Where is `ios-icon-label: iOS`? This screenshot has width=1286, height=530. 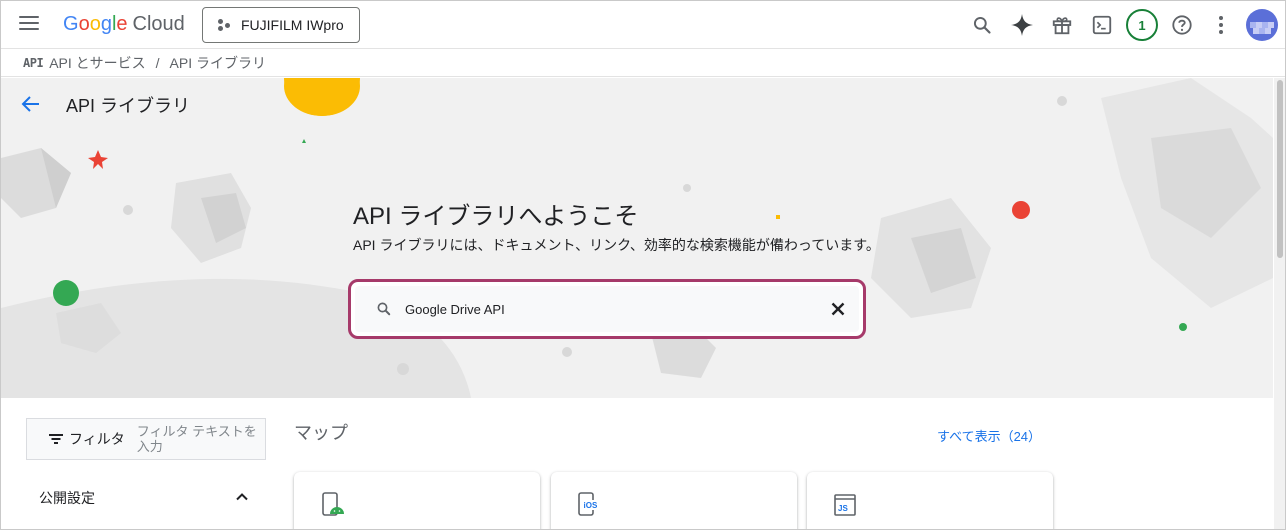
ios-icon-label: iOS is located at coordinates (591, 505).